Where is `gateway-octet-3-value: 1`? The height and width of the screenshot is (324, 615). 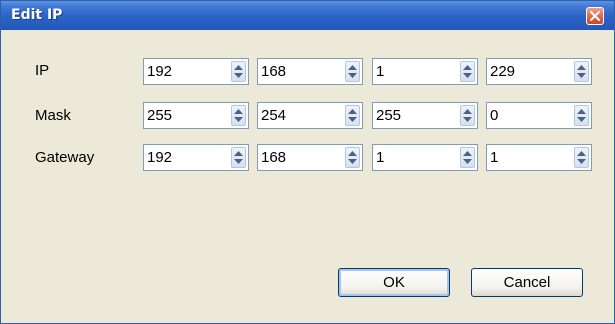 gateway-octet-3-value: 1 is located at coordinates (380, 157).